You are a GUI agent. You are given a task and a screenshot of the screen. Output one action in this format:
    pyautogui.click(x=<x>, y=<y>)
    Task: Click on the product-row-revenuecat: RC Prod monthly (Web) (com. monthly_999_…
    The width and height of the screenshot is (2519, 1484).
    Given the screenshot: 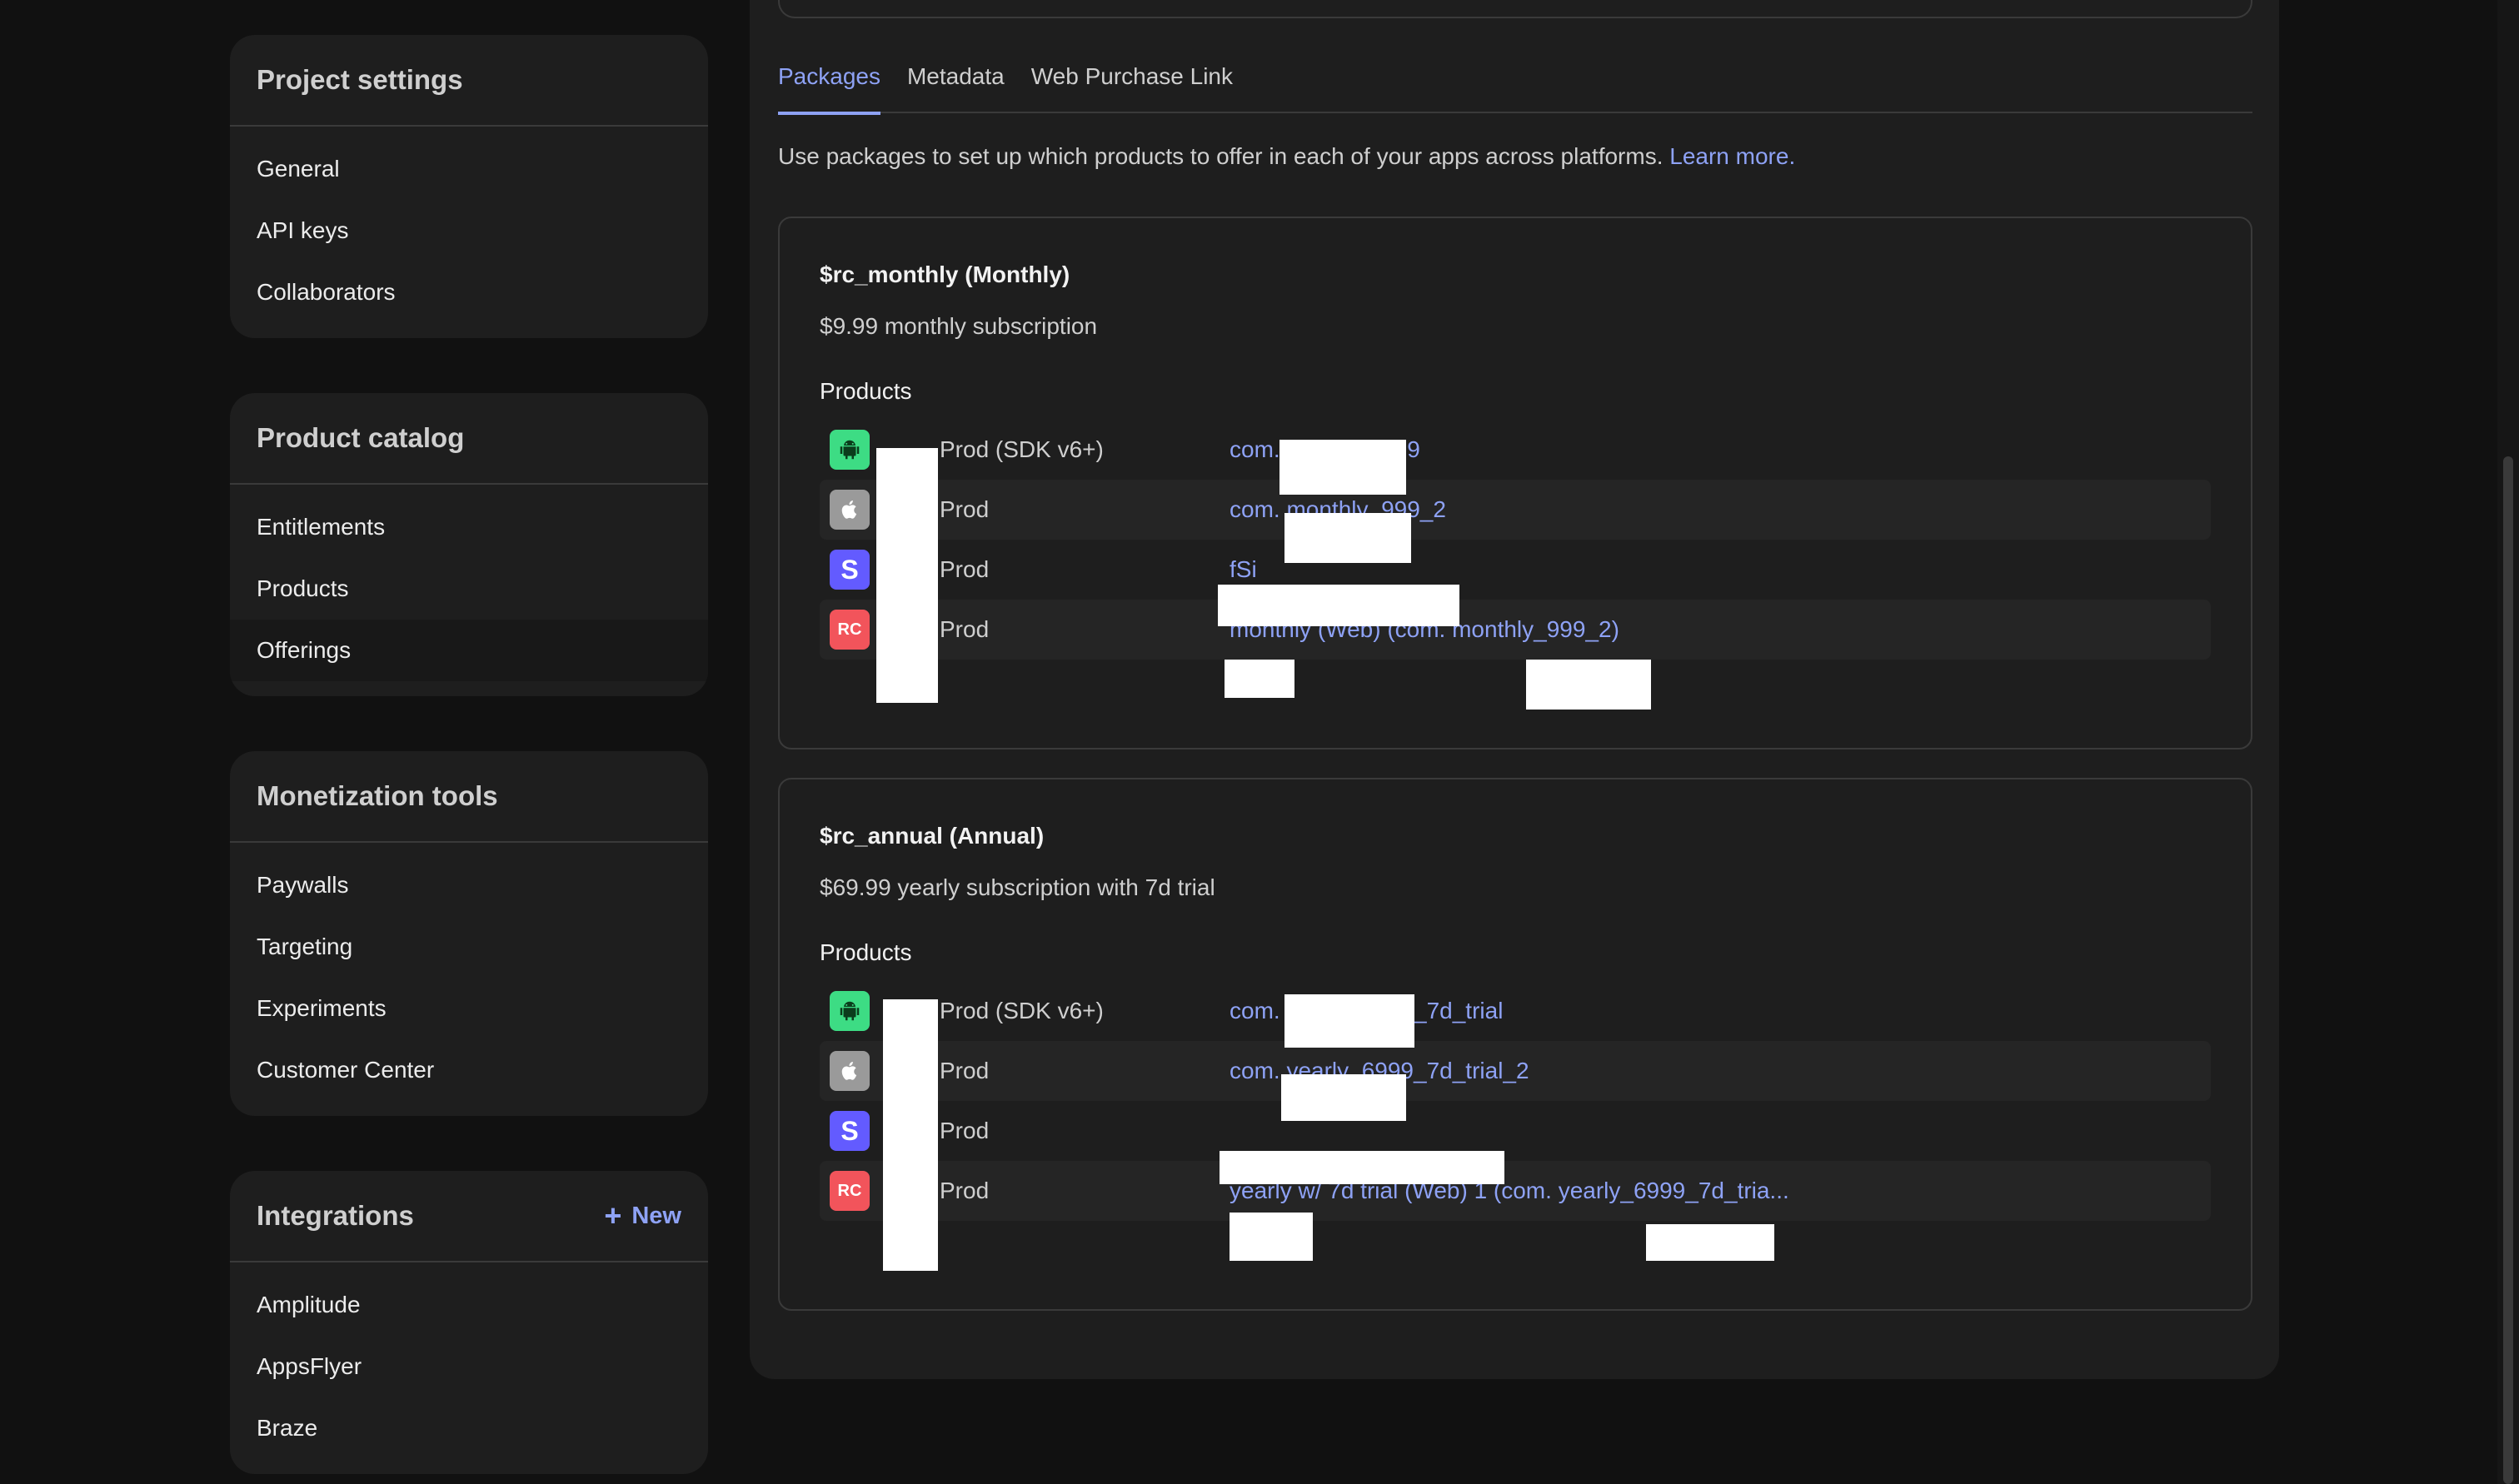 What is the action you would take?
    pyautogui.click(x=1515, y=630)
    